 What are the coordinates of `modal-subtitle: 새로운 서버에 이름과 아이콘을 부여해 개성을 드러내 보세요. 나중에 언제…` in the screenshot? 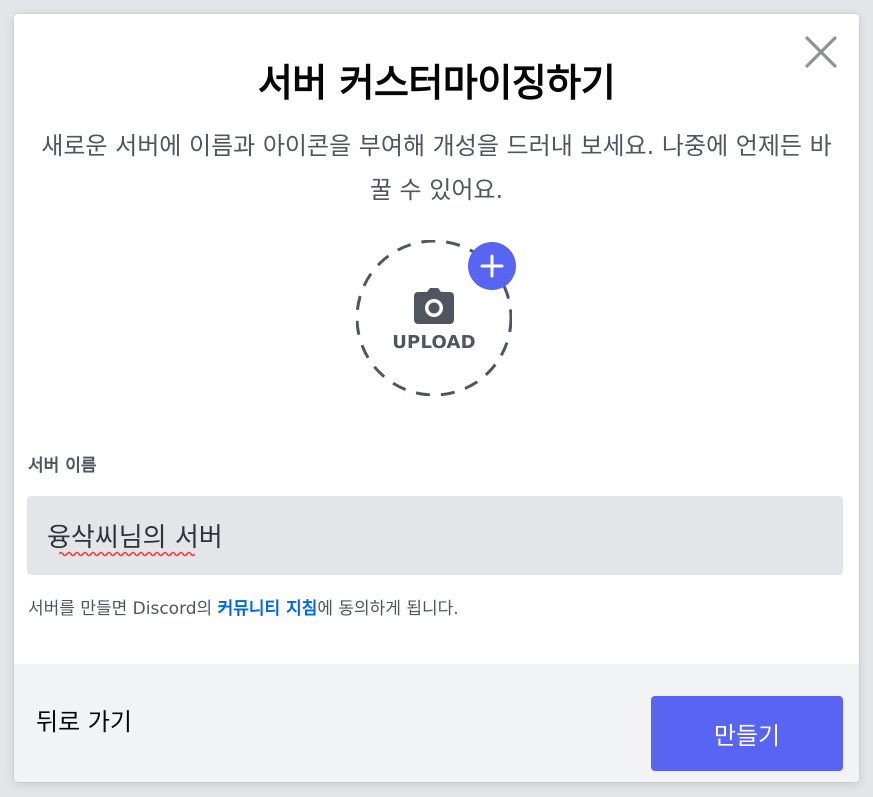 It's located at (436, 168).